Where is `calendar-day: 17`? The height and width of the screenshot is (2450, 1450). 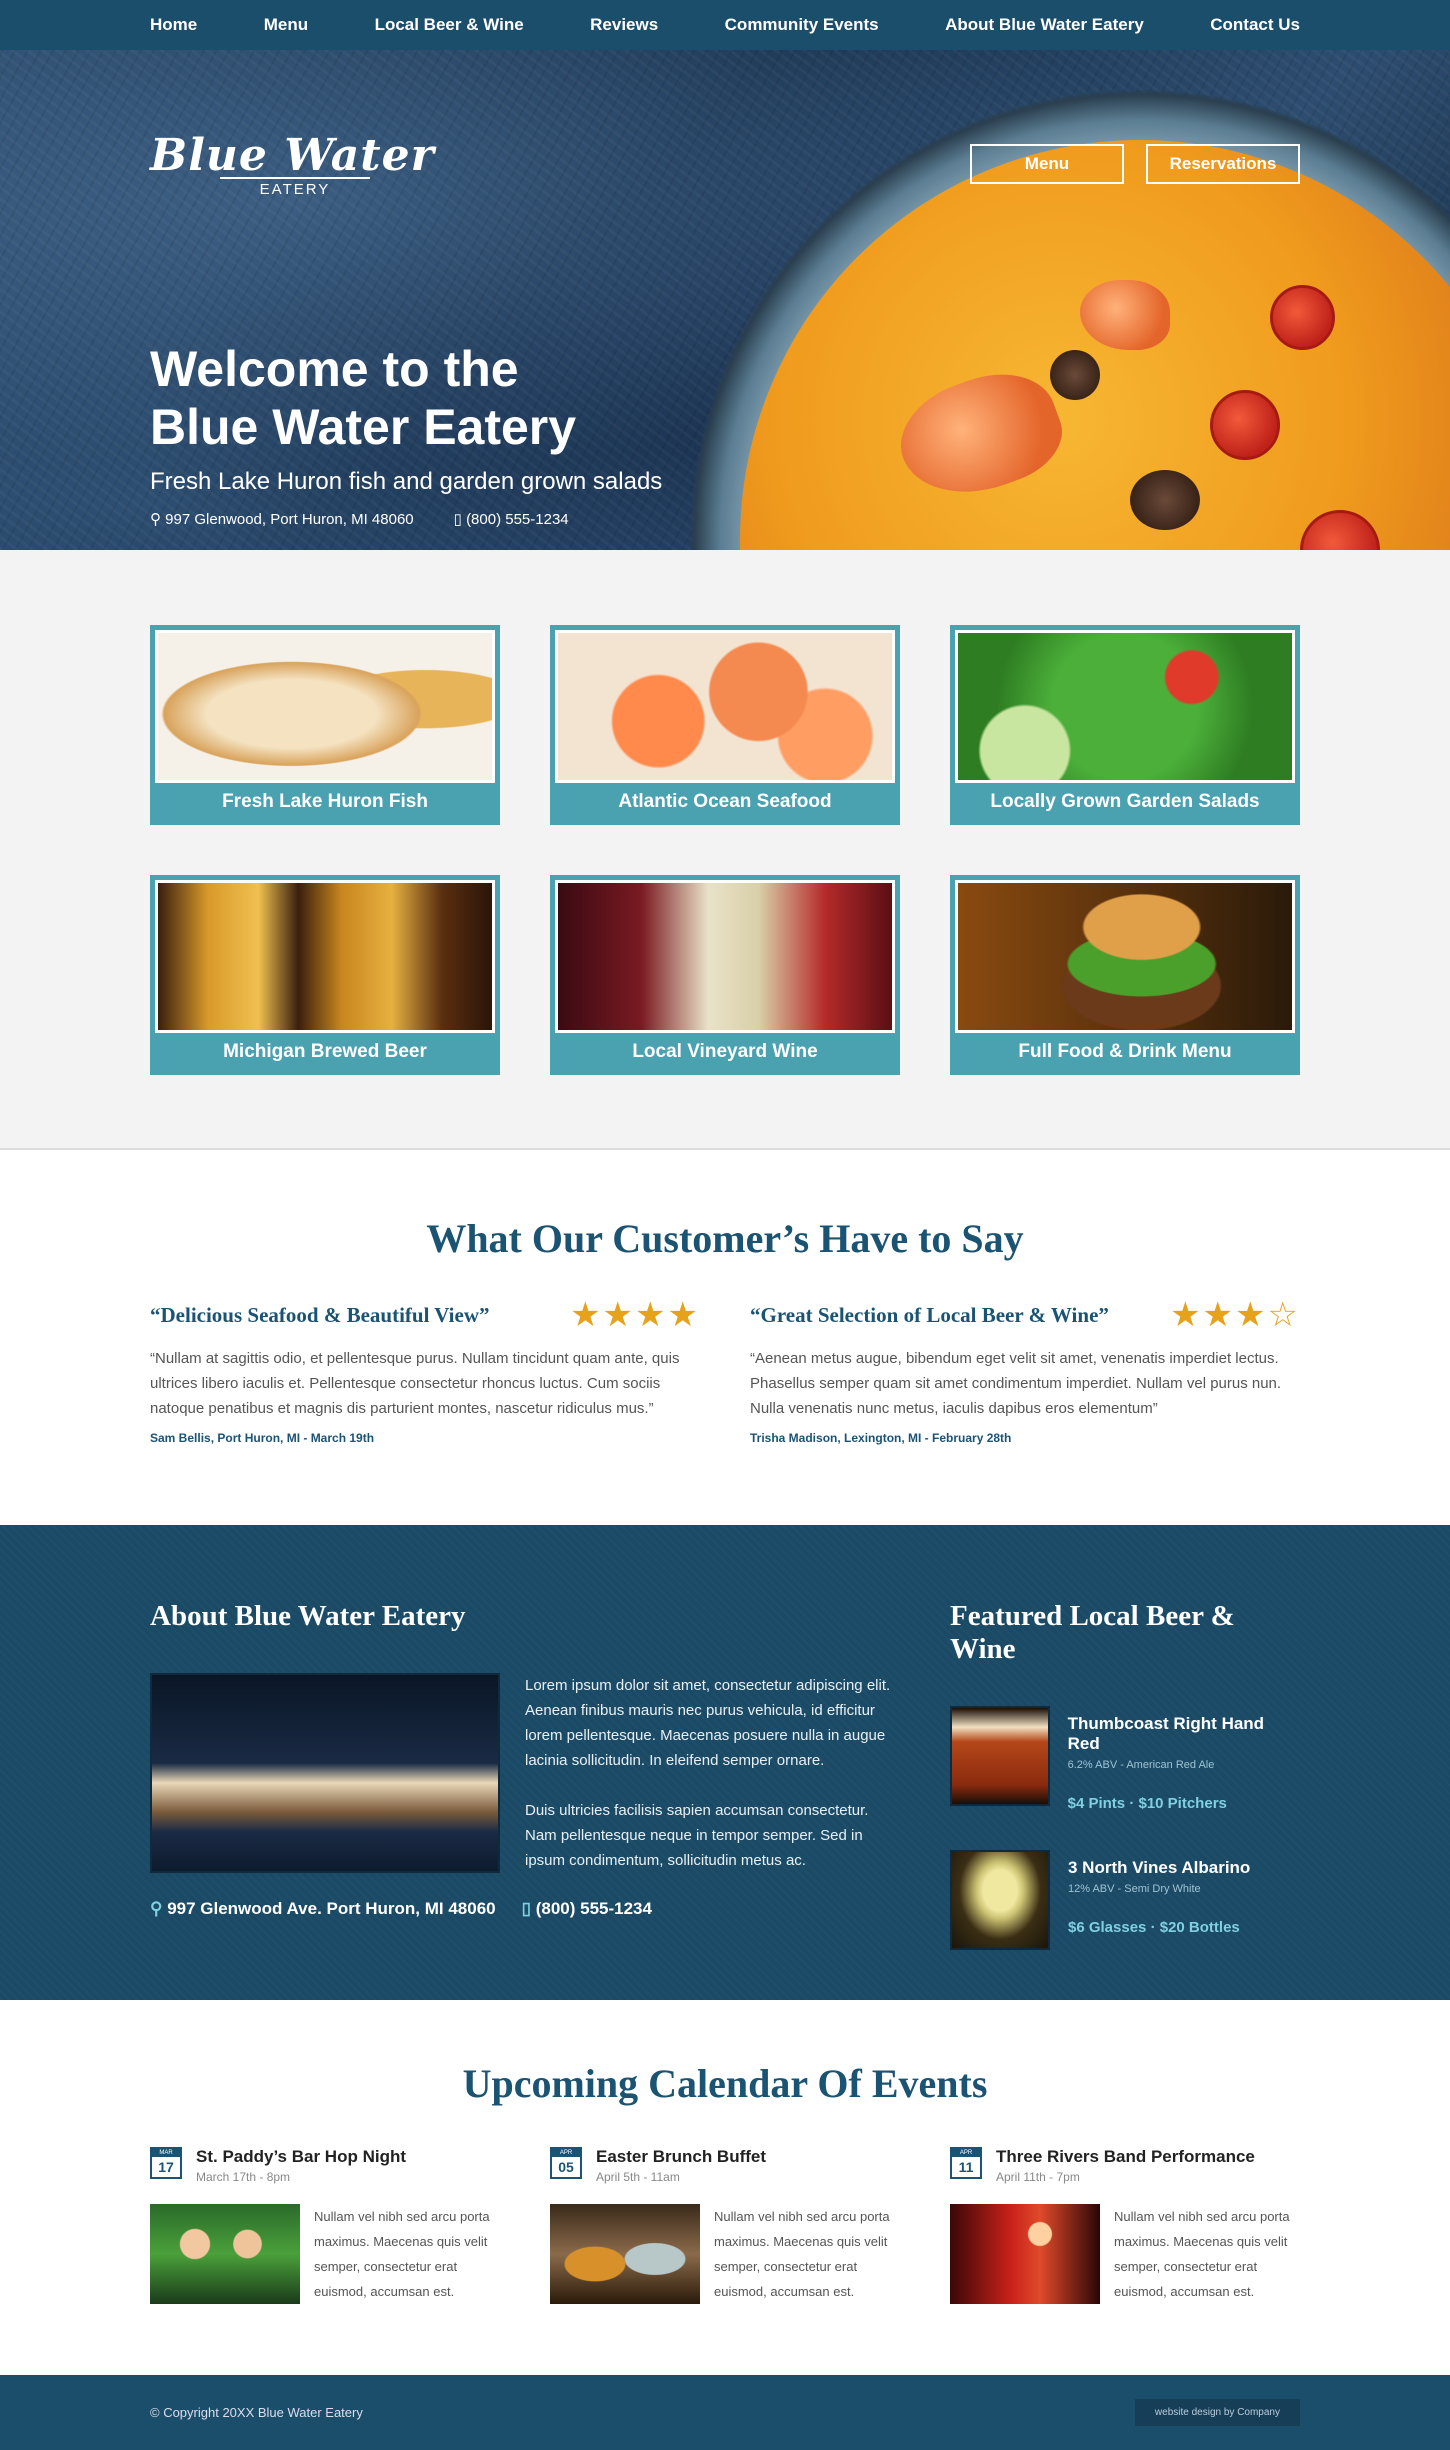 calendar-day: 17 is located at coordinates (166, 2167).